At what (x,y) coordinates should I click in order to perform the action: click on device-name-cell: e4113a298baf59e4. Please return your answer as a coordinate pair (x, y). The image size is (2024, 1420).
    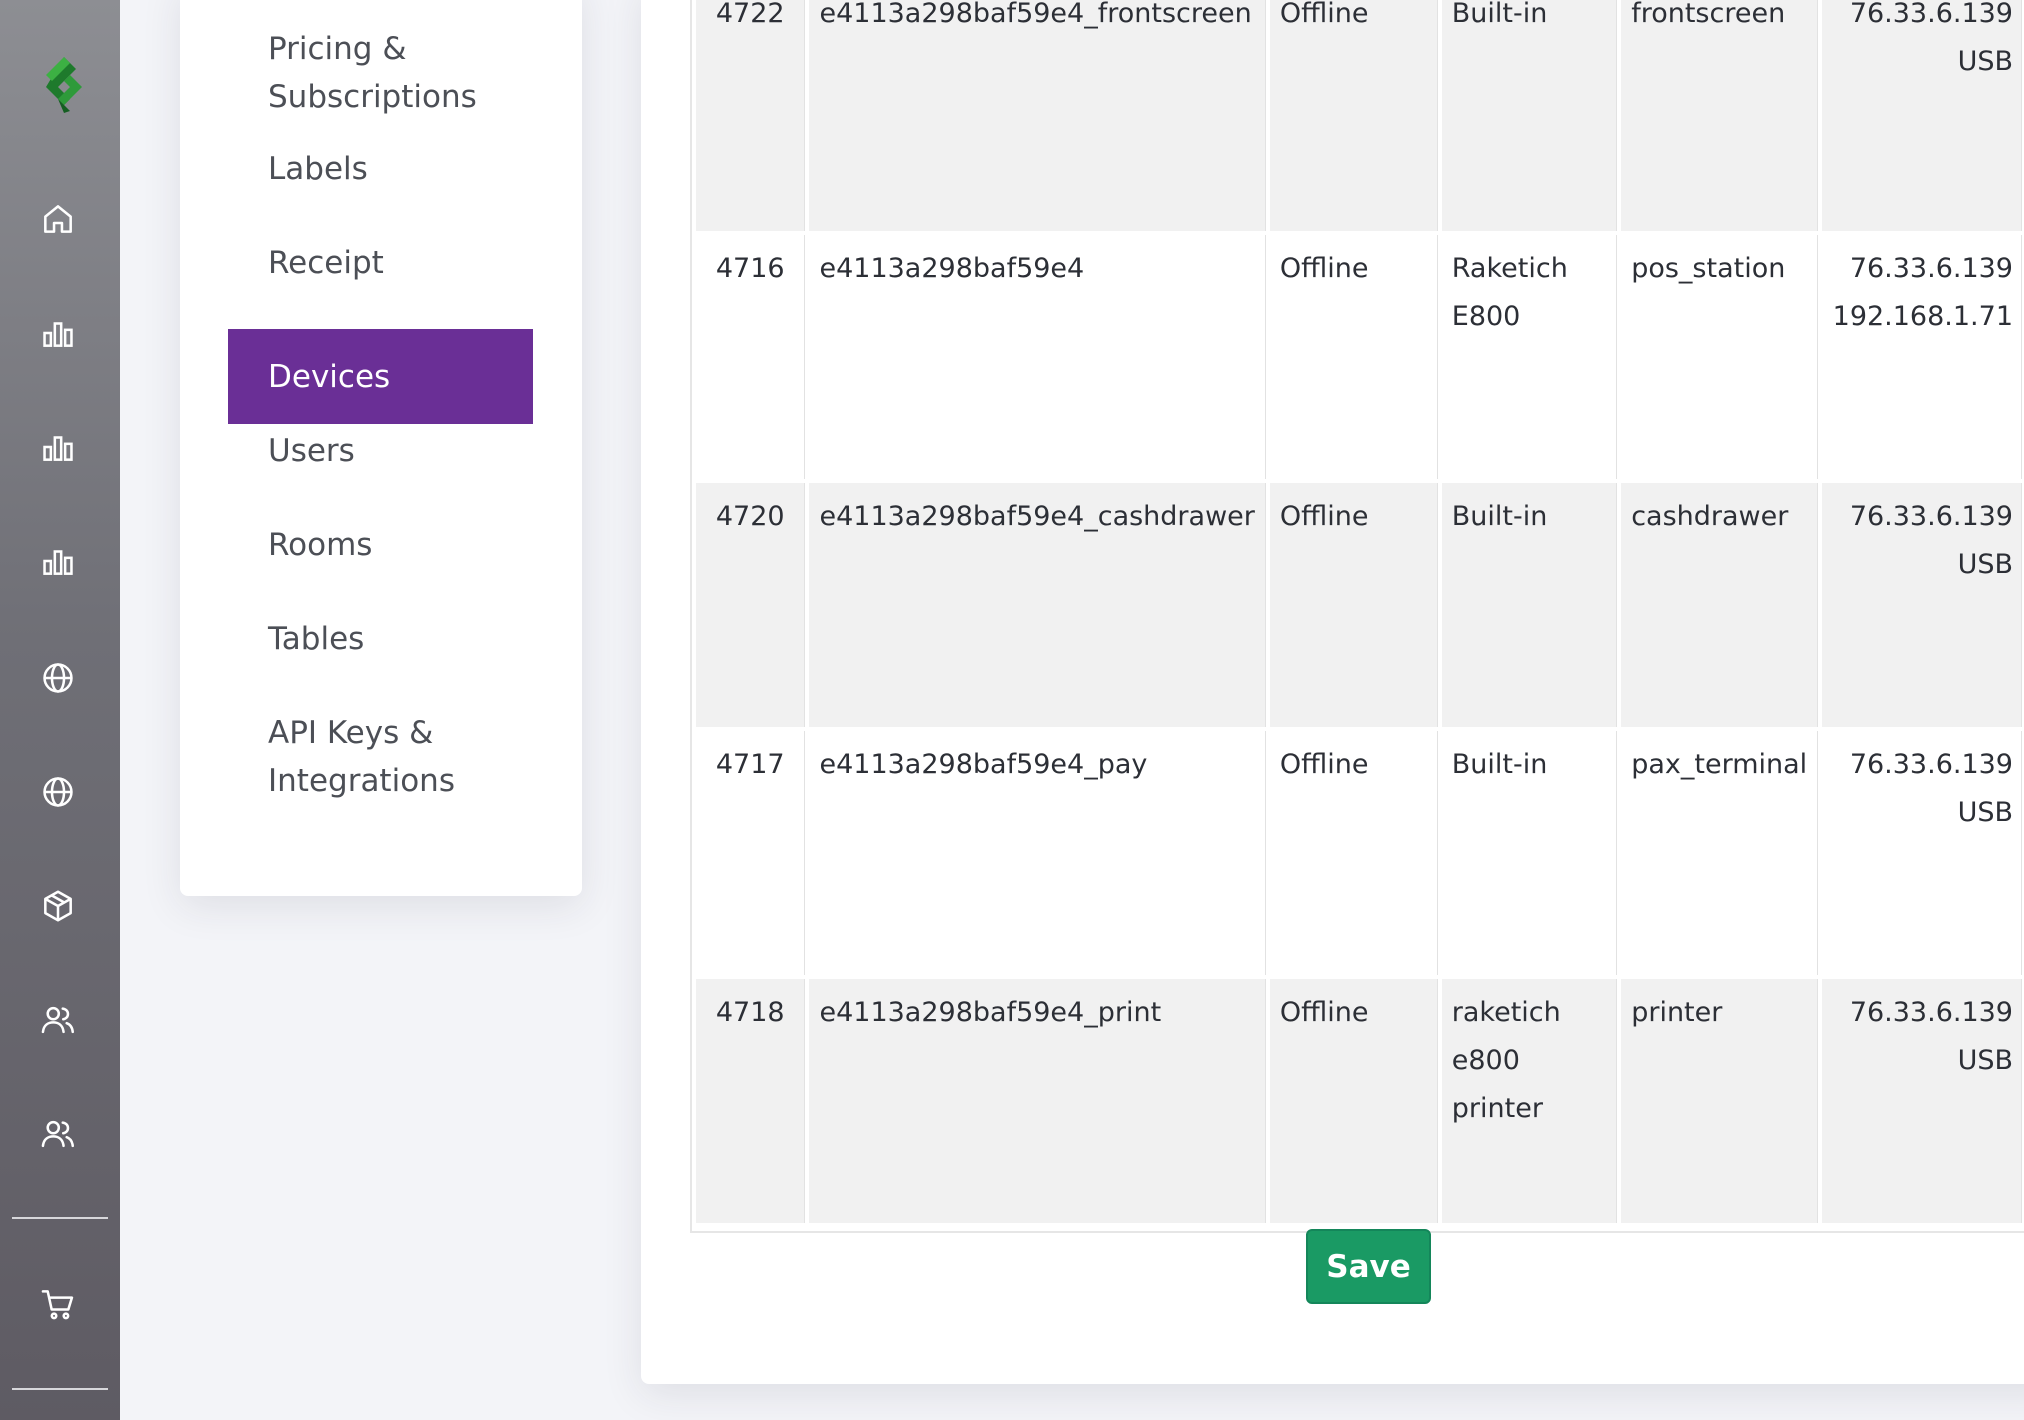
    Looking at the image, I should click on (1037, 357).